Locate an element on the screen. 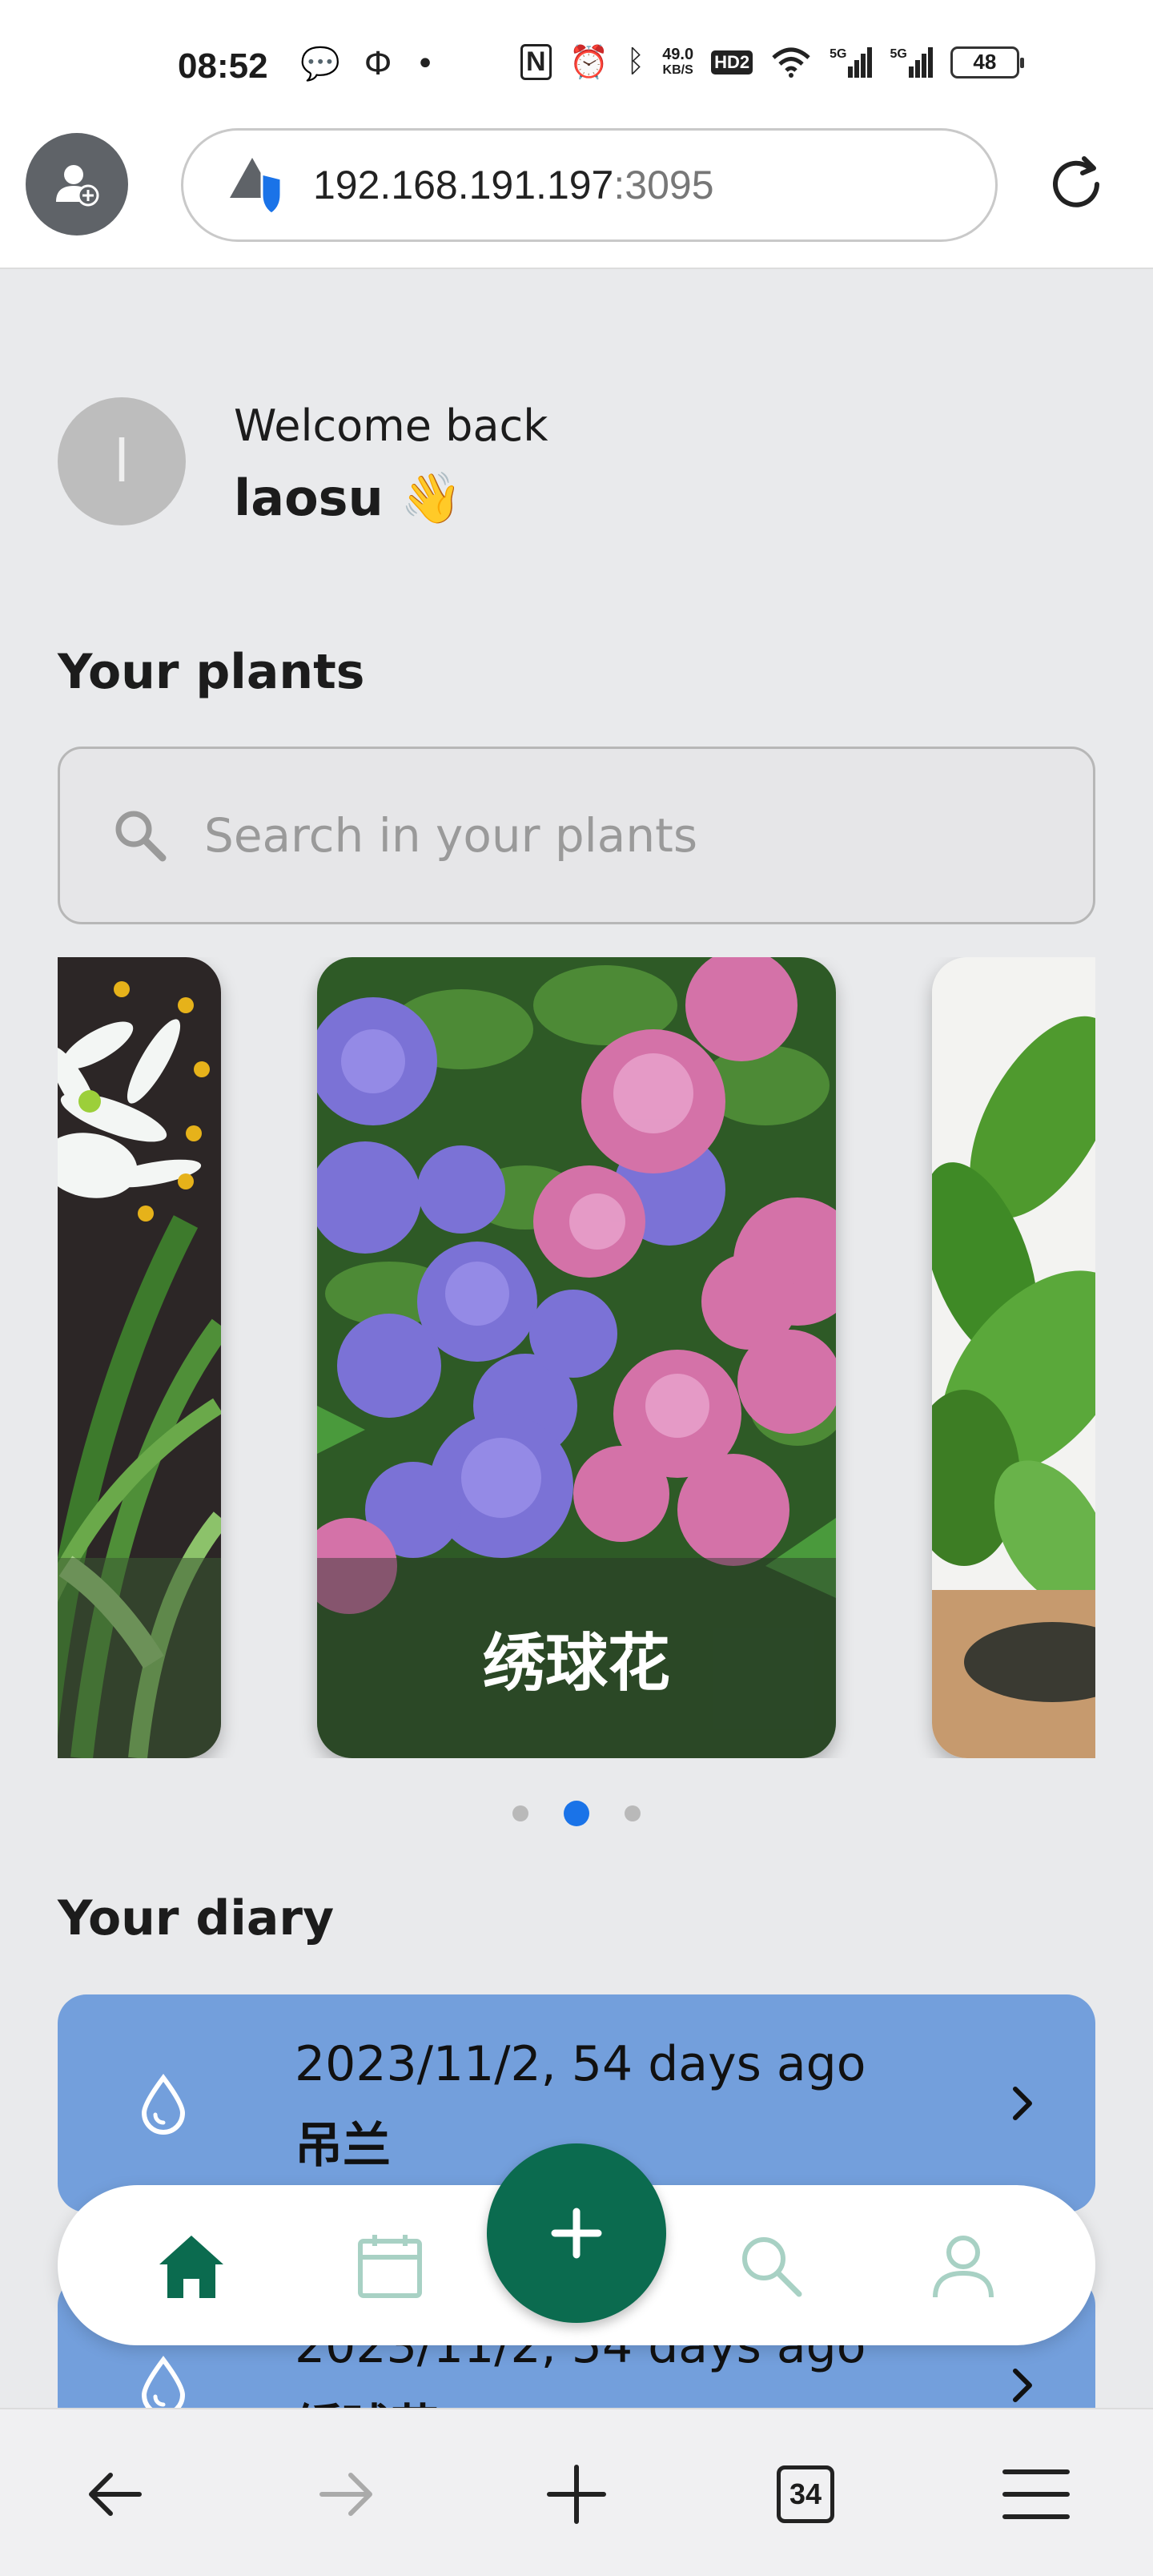 The height and width of the screenshot is (2576, 1153). plant-card-unnamed is located at coordinates (1013, 1357).